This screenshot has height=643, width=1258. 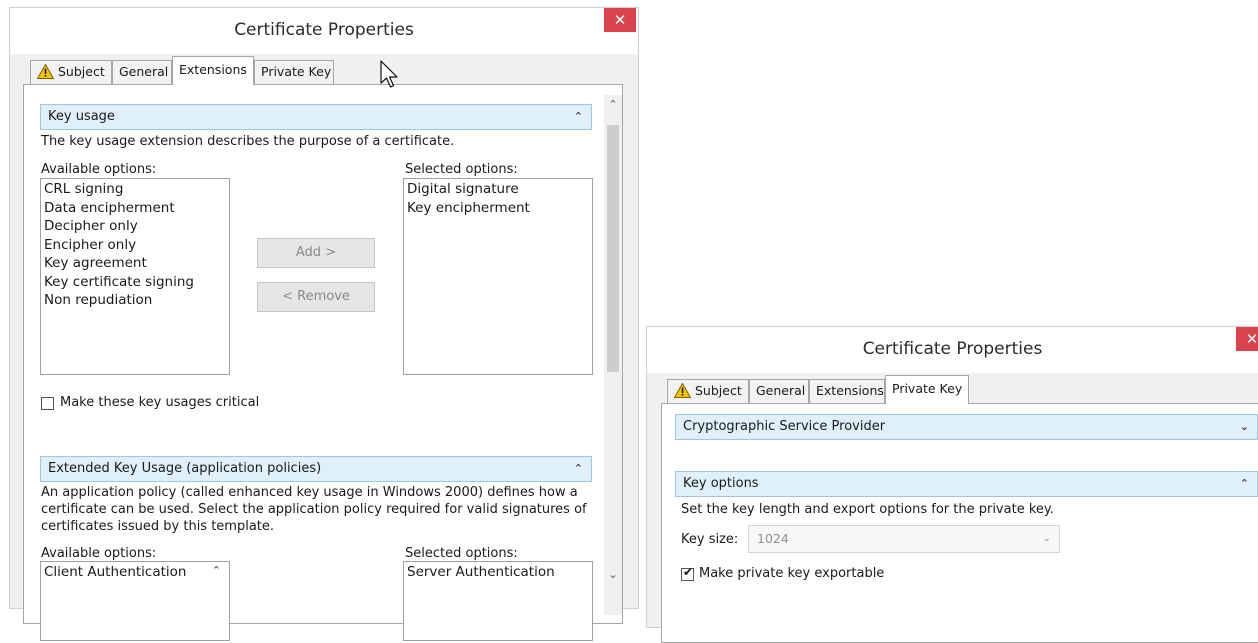 I want to click on key-size-label: Key size:, so click(x=710, y=539).